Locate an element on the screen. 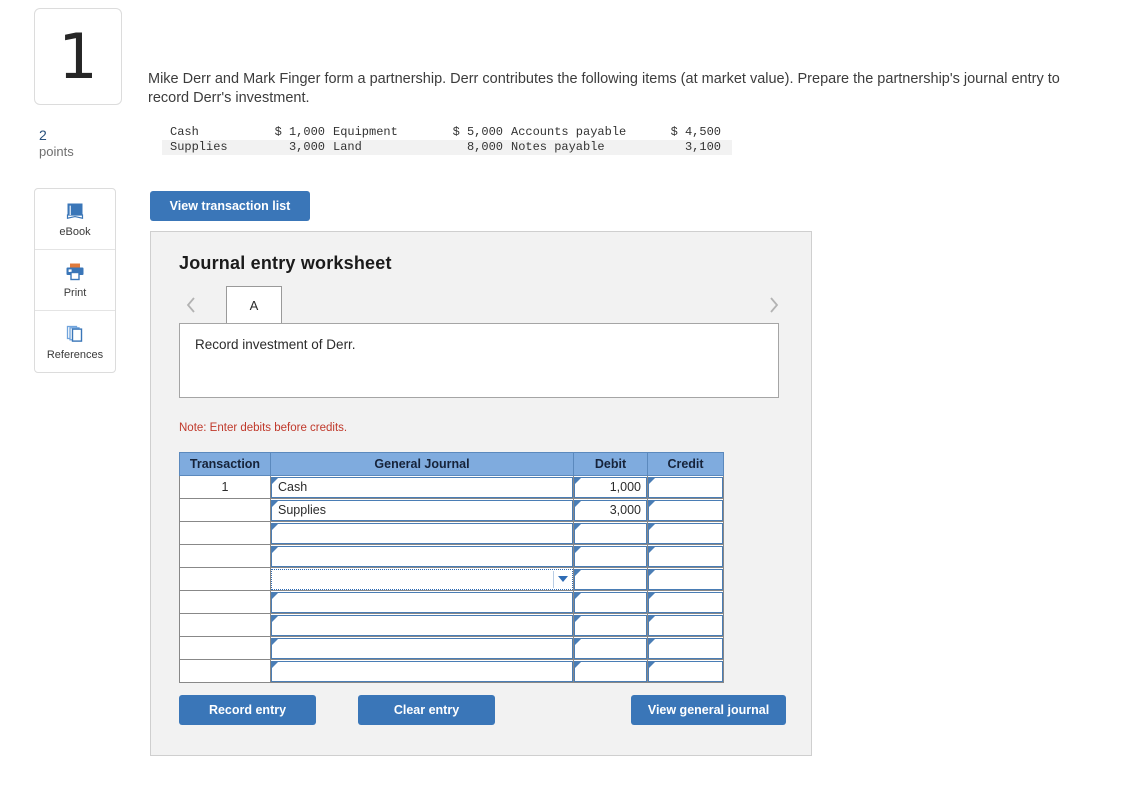  view-transaction-list-button: View transaction list is located at coordinates (230, 206).